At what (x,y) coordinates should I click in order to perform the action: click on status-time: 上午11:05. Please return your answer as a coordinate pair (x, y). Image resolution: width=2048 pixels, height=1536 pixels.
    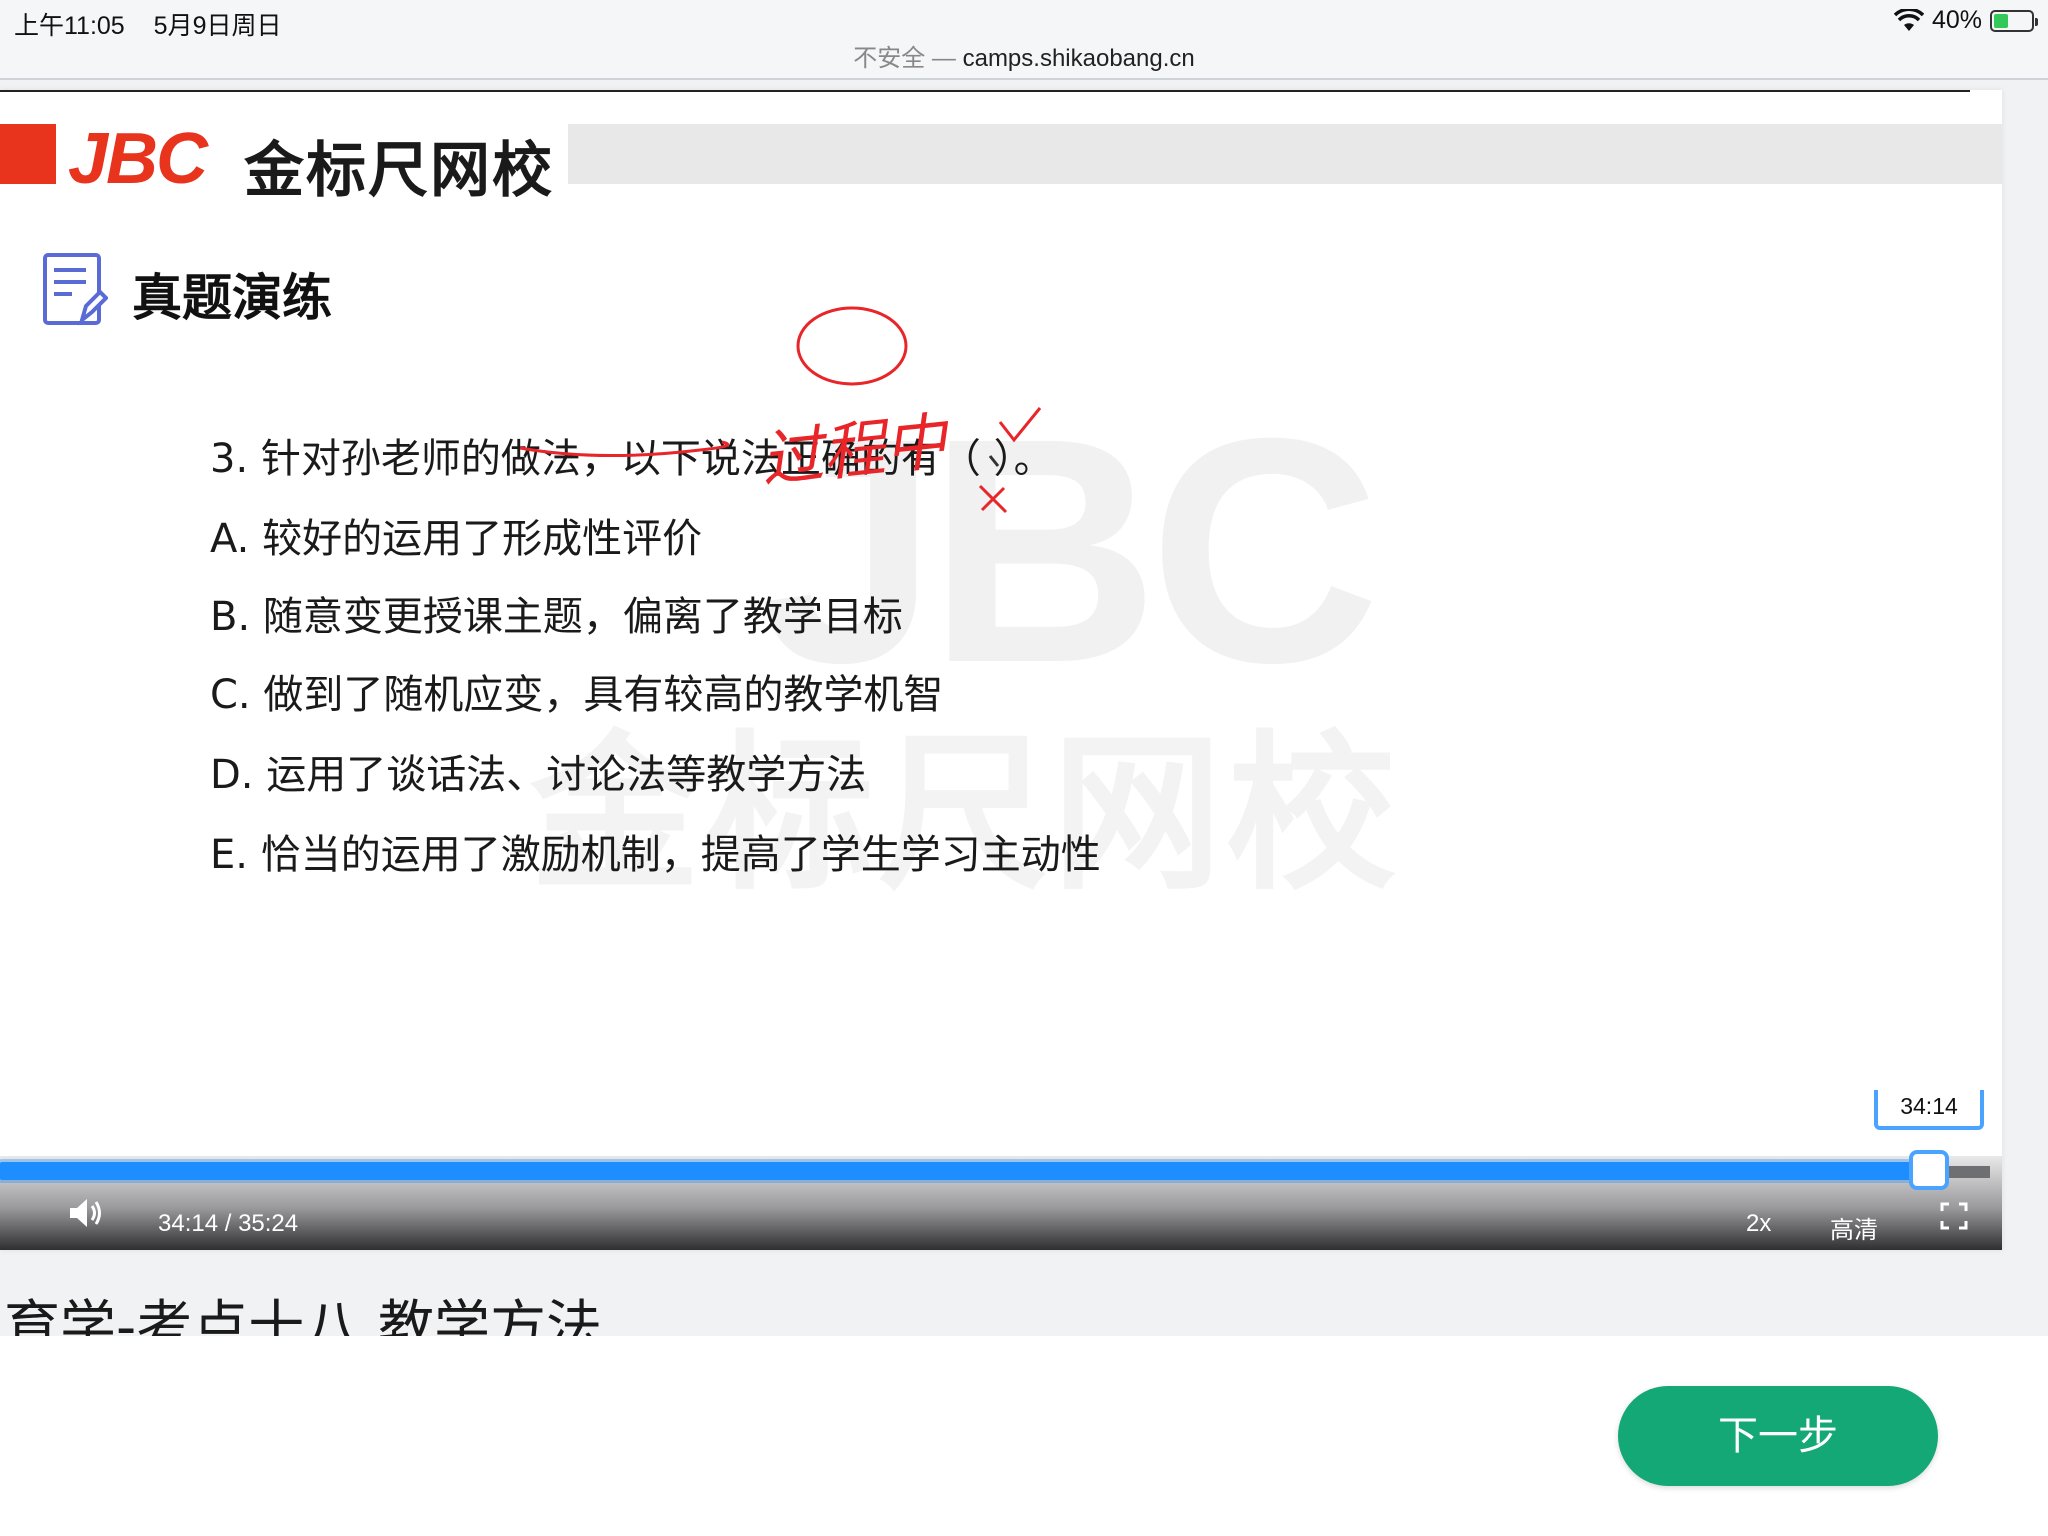
    Looking at the image, I should click on (69, 26).